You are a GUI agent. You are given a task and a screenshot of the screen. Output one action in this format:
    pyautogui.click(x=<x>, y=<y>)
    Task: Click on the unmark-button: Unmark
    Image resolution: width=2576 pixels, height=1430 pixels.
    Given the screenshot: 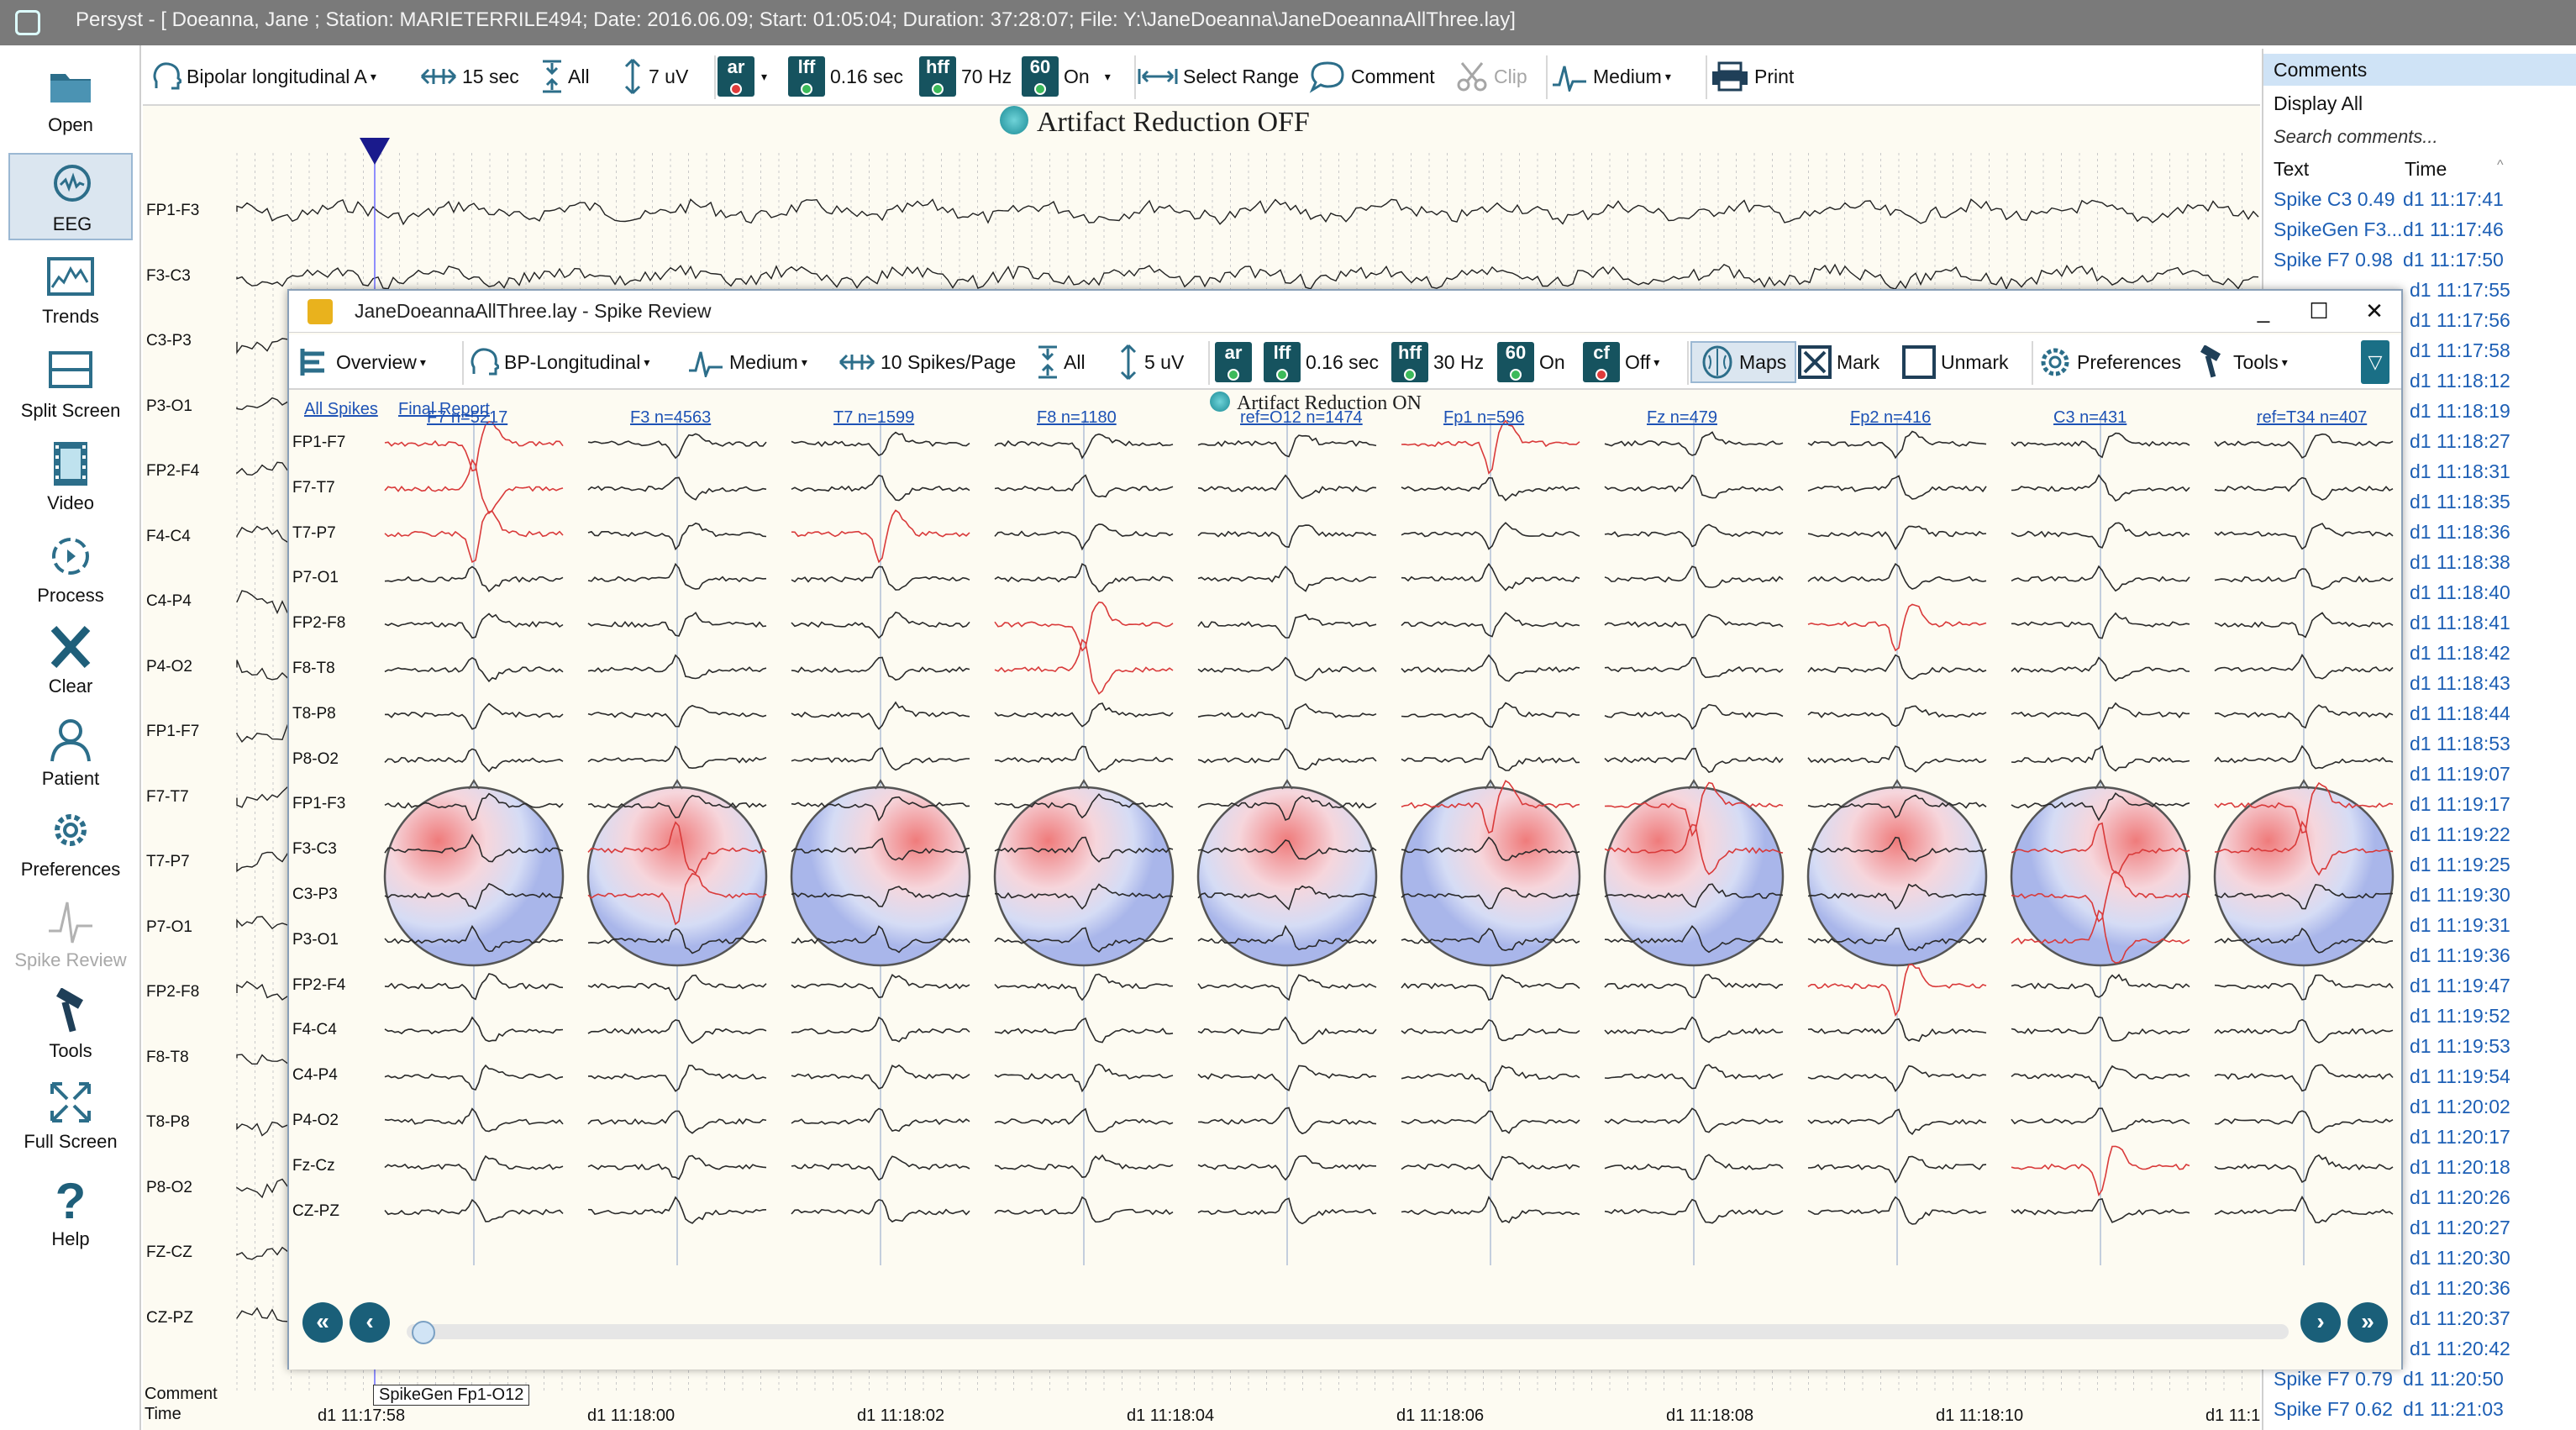 What is the action you would take?
    pyautogui.click(x=1956, y=362)
    